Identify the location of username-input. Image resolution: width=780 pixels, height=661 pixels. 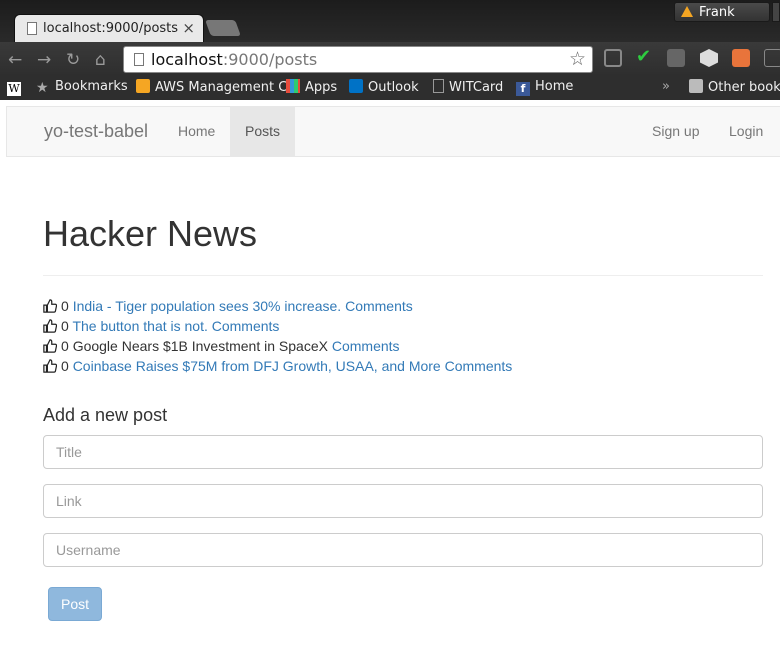
(403, 550).